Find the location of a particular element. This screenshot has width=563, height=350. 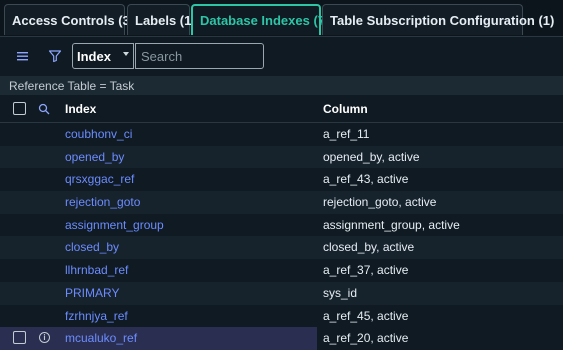

breadcrumb-label: Reference Table = Task is located at coordinates (72, 85).